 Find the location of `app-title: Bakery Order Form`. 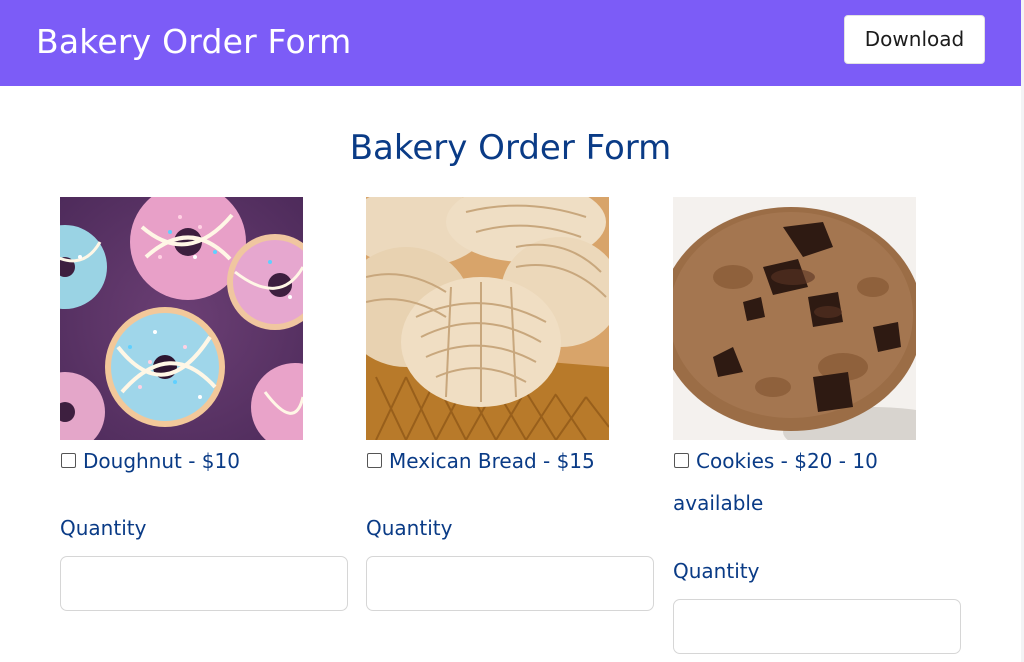

app-title: Bakery Order Form is located at coordinates (194, 41).